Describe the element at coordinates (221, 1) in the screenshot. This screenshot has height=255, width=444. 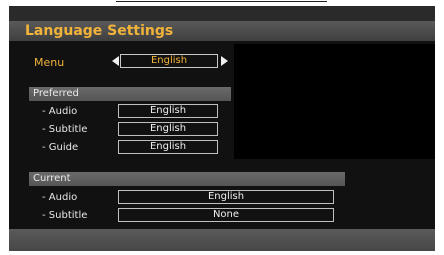
I see `top-divider` at that location.